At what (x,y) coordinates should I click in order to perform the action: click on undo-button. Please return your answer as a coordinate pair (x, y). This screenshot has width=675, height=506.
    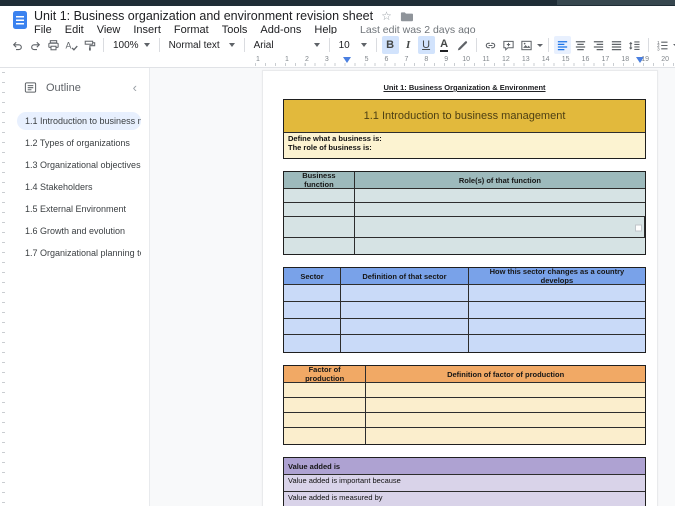
    Looking at the image, I should click on (17, 45).